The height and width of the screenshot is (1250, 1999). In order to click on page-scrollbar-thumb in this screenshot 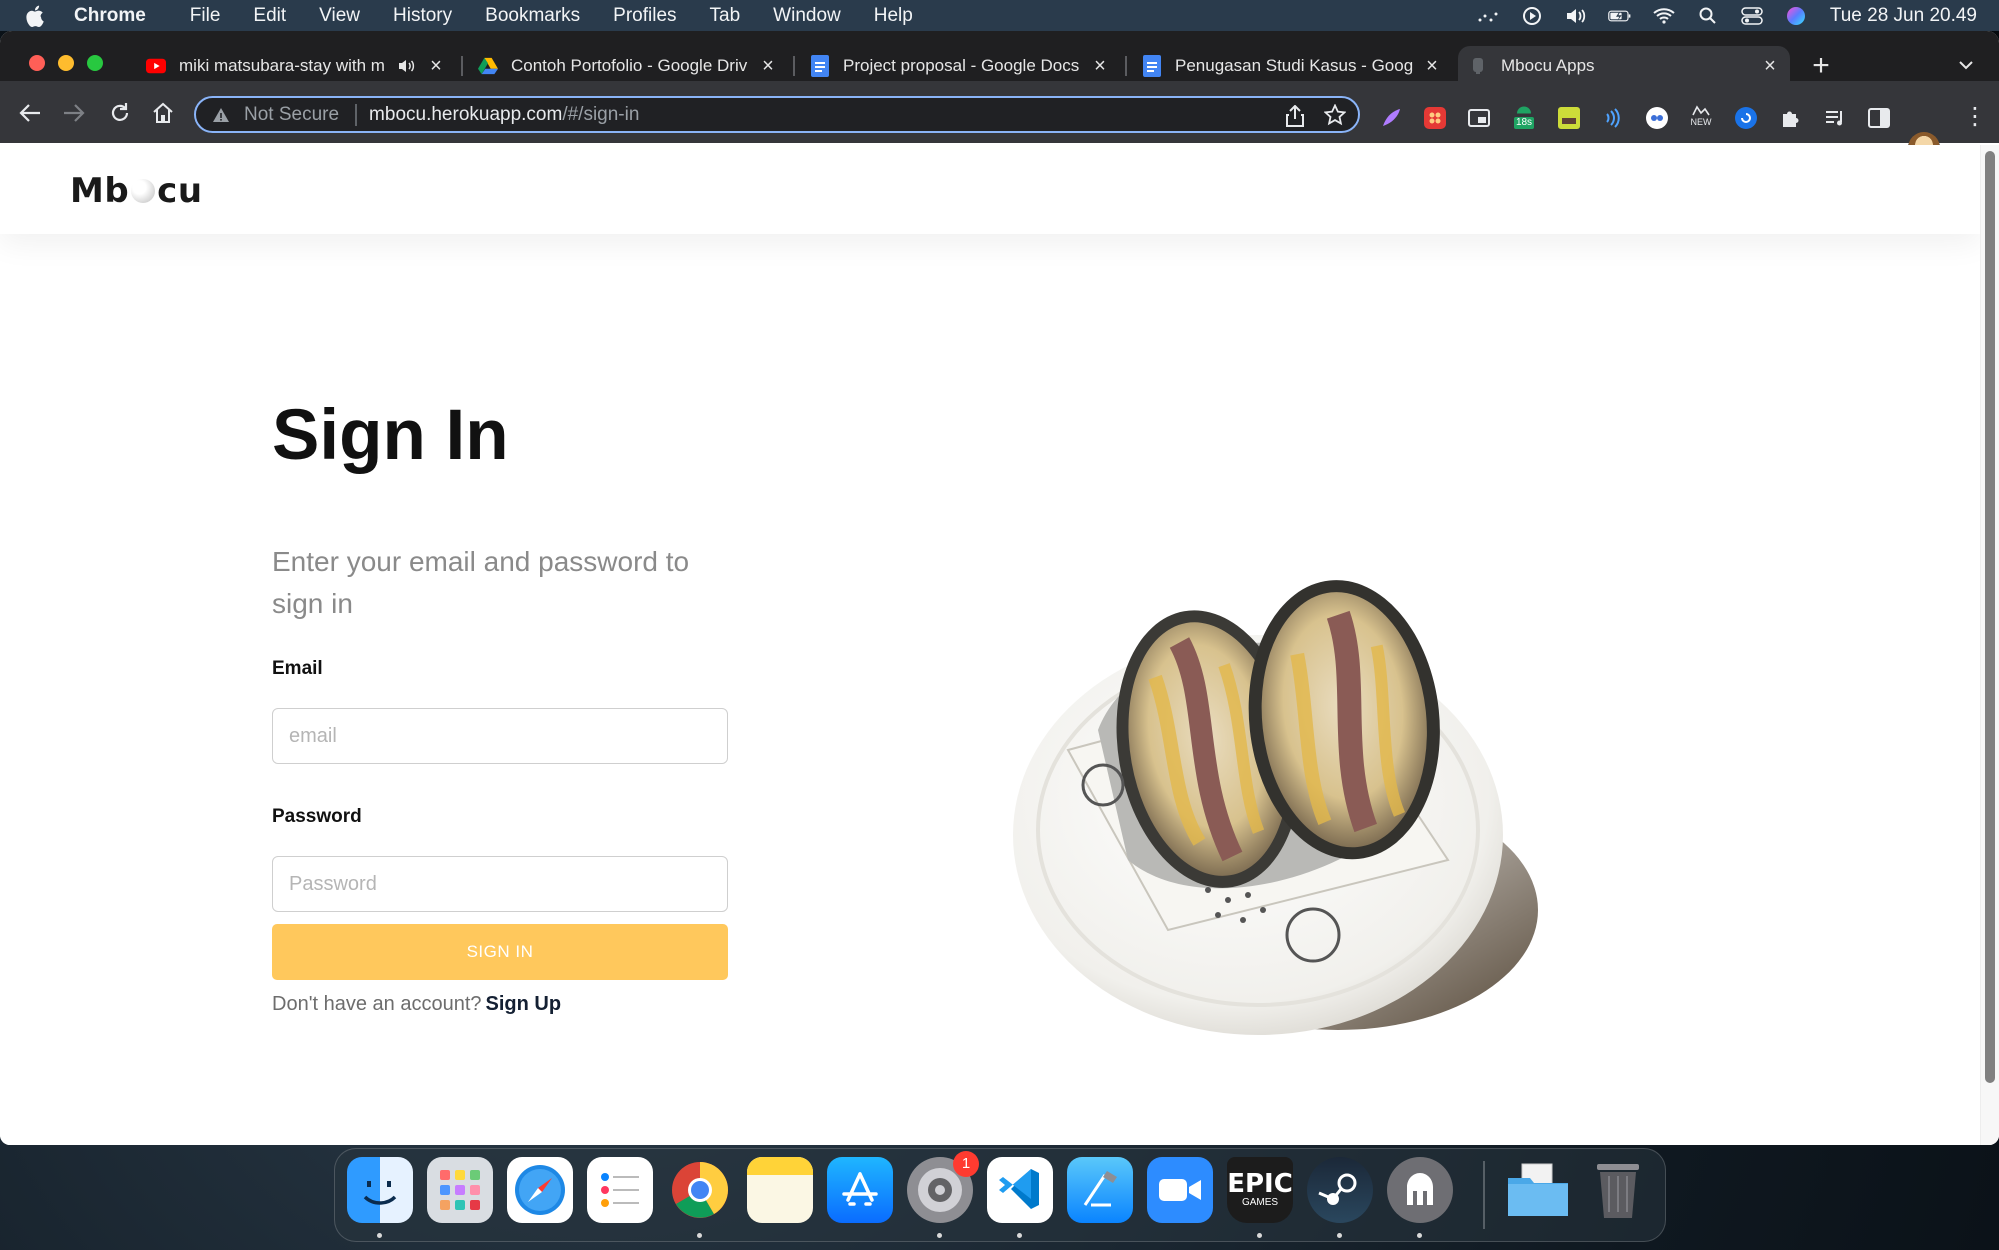, I will do `click(1990, 617)`.